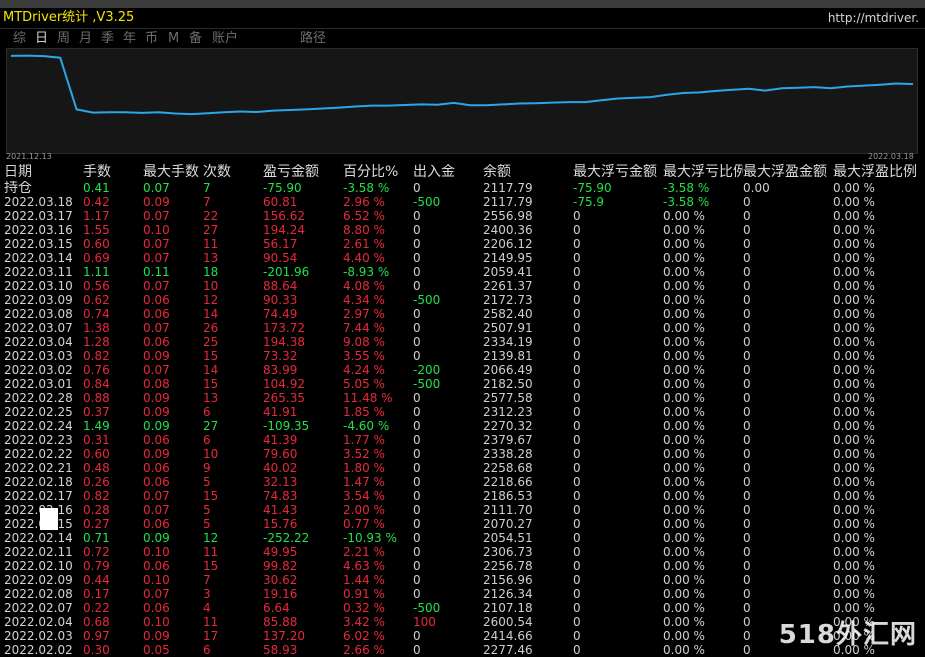 The image size is (925, 657). Describe the element at coordinates (96, 426) in the screenshot. I see `cell-lots: 1.49` at that location.